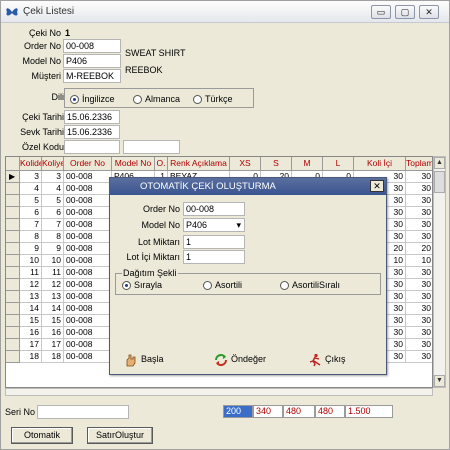 Image resolution: width=450 pixels, height=450 pixels. I want to click on scroll-thumb, so click(439, 182).